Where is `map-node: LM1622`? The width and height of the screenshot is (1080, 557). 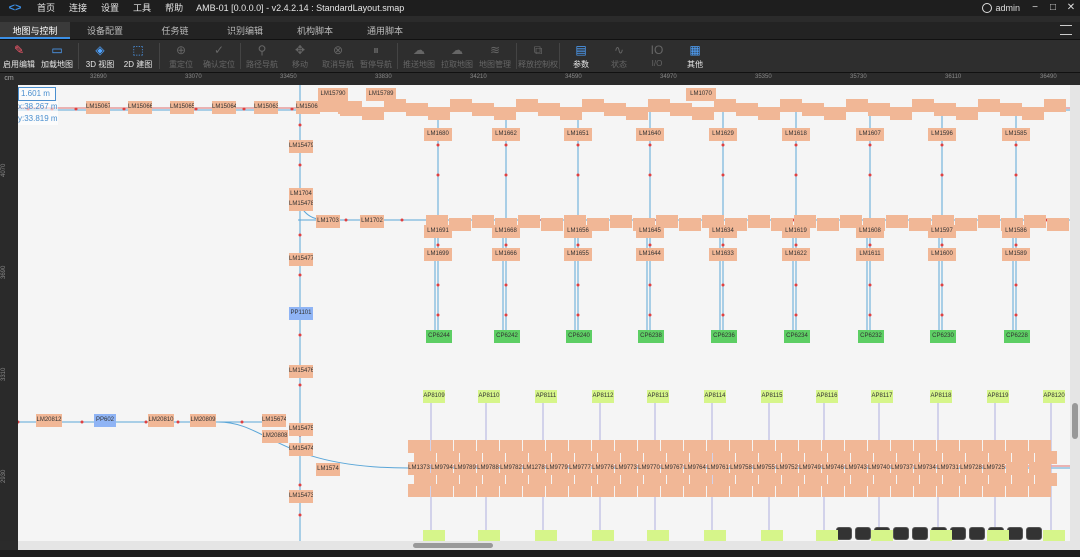
map-node: LM1622 is located at coordinates (796, 254).